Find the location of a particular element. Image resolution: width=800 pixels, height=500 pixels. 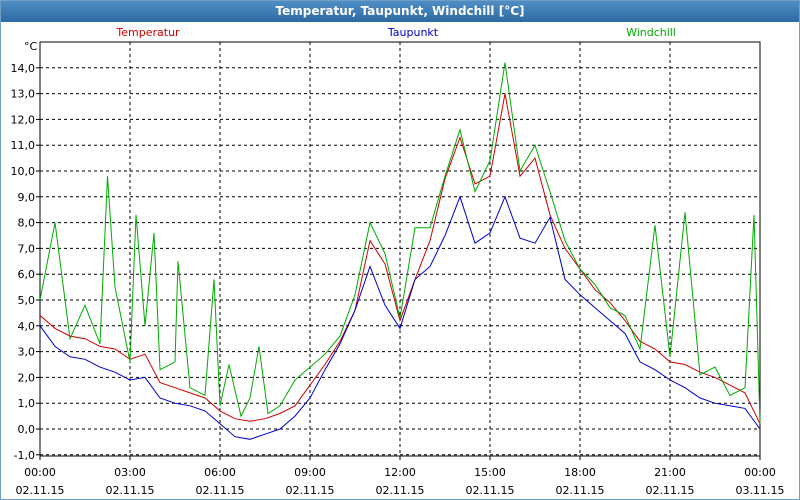

y-tick-label: 10,0 is located at coordinates (23, 171).